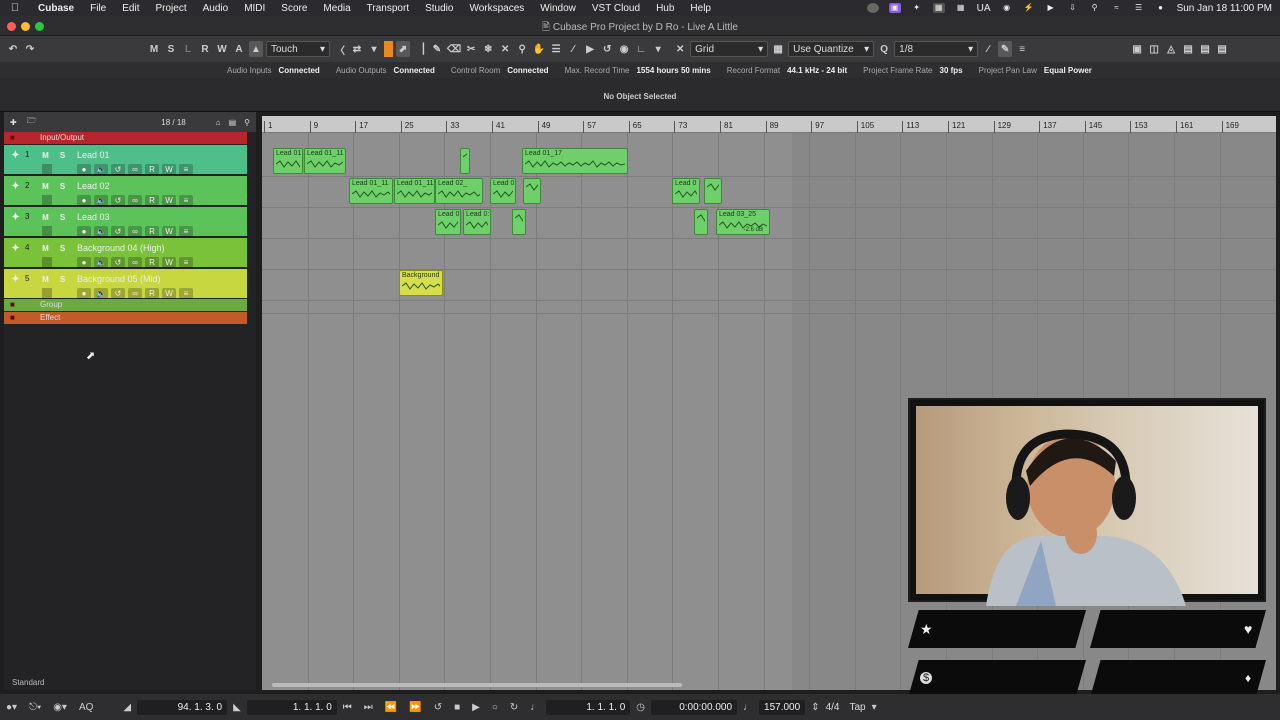  I want to click on status-frame-rate-value: 30 fps, so click(951, 70).